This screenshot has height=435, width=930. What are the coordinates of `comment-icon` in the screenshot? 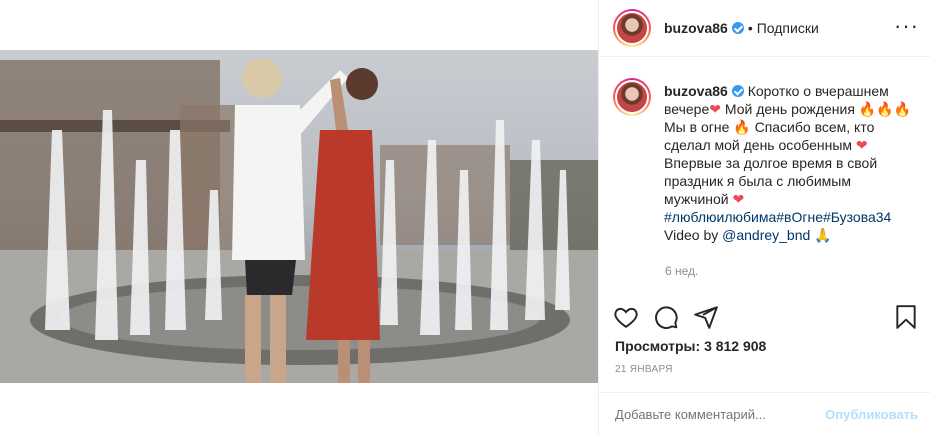 It's located at (666, 317).